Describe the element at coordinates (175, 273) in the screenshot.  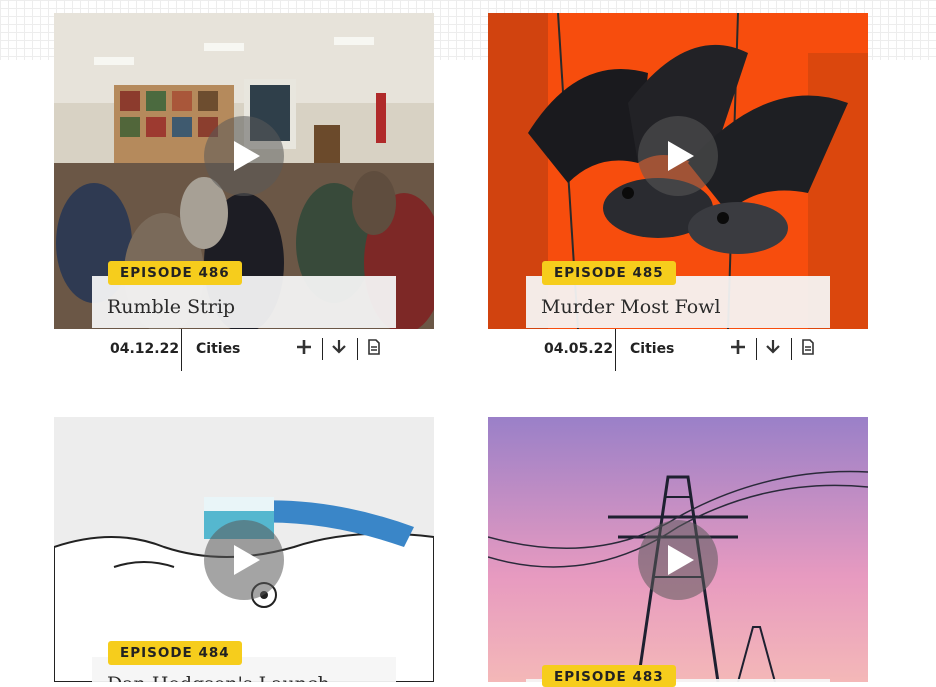
I see `episode-badge: EPISODE 486` at that location.